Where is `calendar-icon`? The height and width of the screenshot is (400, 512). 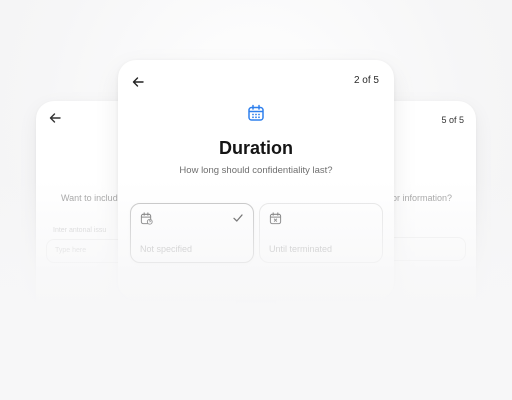 calendar-icon is located at coordinates (256, 112).